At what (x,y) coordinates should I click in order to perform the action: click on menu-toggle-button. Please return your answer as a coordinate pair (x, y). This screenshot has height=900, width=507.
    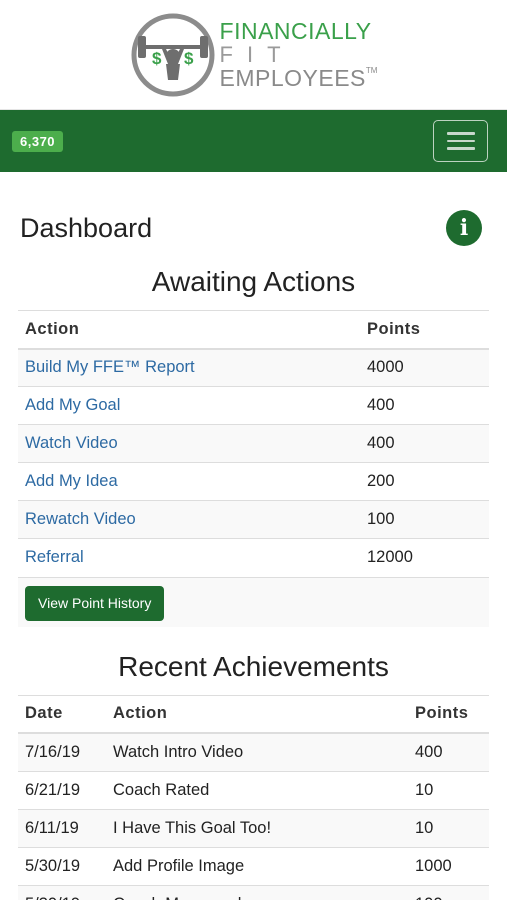
    Looking at the image, I should click on (460, 141).